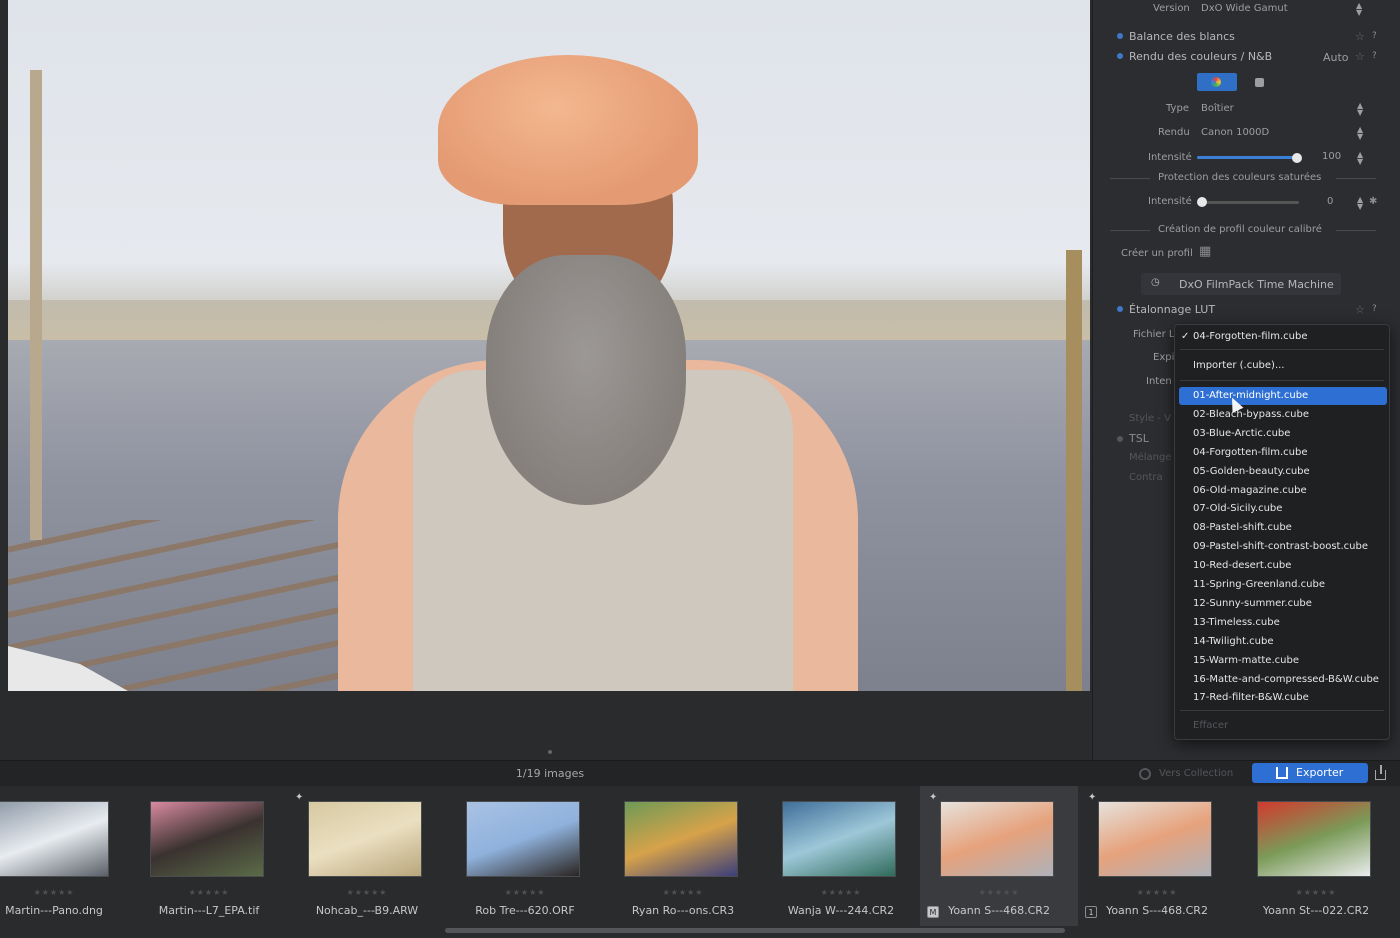 This screenshot has width=1400, height=938. I want to click on intensity-stepper-icon: ▲ ▼, so click(1360, 158).